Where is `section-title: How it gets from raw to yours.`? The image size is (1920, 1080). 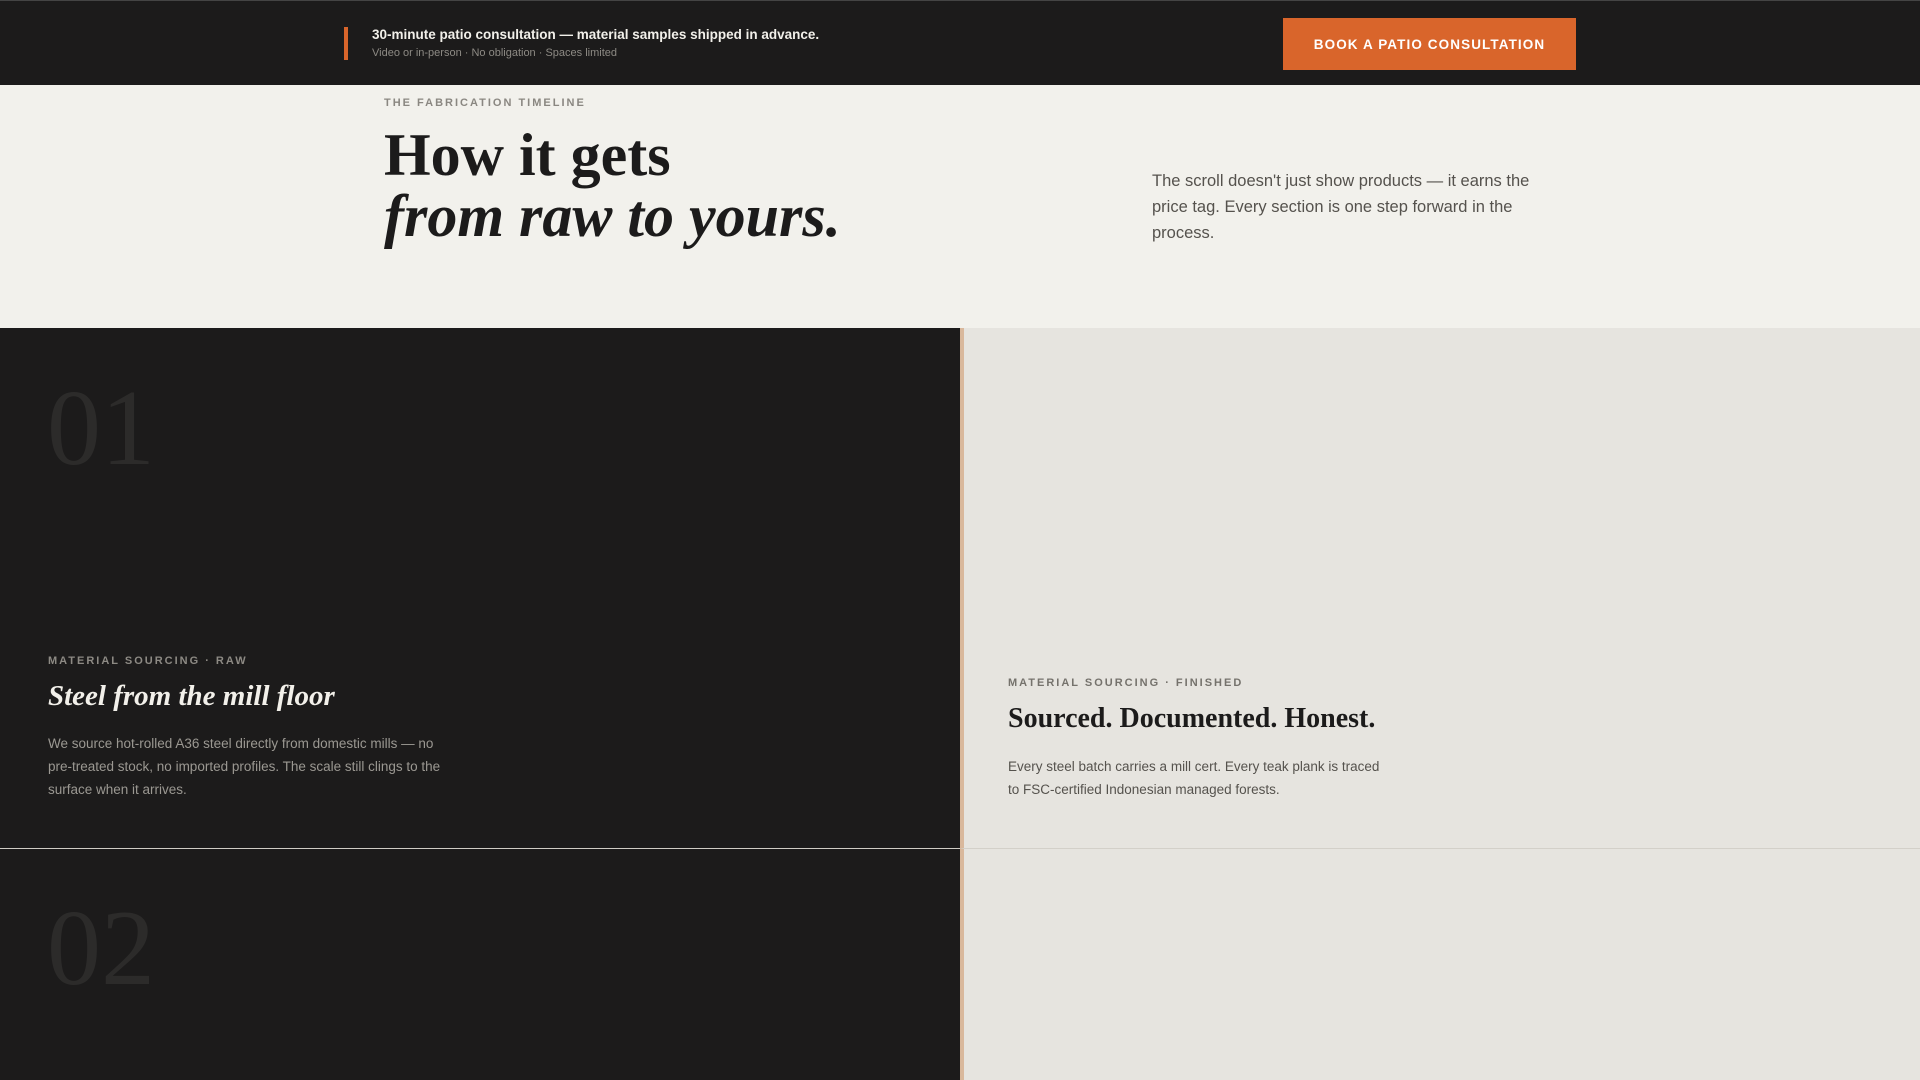
section-title: How it gets from raw to yours. is located at coordinates (612, 186).